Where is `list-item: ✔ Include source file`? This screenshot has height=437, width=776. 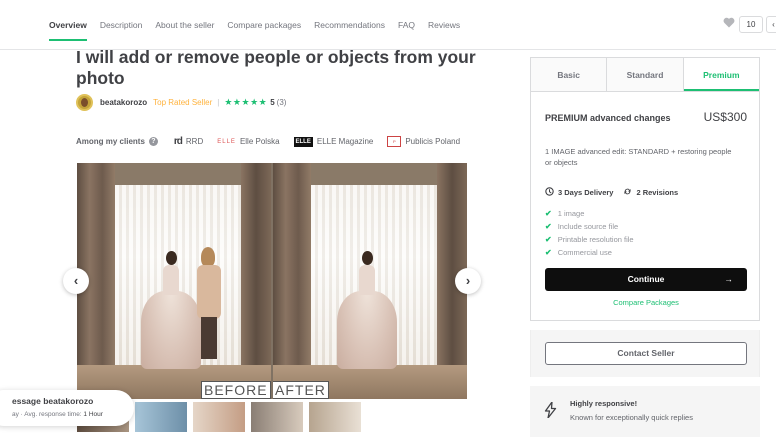
list-item: ✔ Include source file is located at coordinates (589, 226).